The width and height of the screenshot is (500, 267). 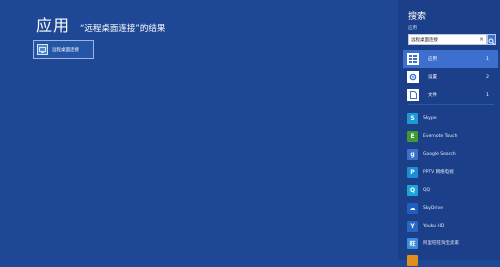 I want to click on pane-divider, so click(x=451, y=104).